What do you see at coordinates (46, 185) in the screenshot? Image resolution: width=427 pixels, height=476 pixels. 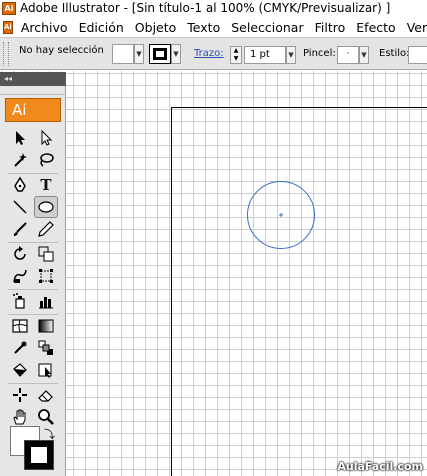 I see `type-tool-icon: T` at bounding box center [46, 185].